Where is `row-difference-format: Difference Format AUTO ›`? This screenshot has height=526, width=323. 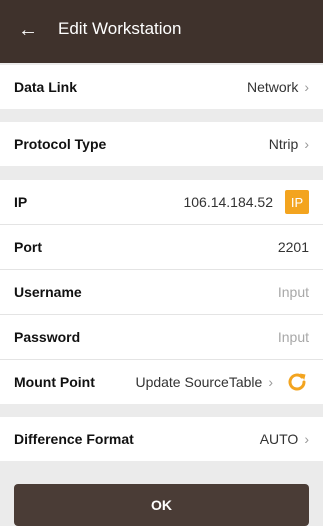 row-difference-format: Difference Format AUTO › is located at coordinates (161, 439).